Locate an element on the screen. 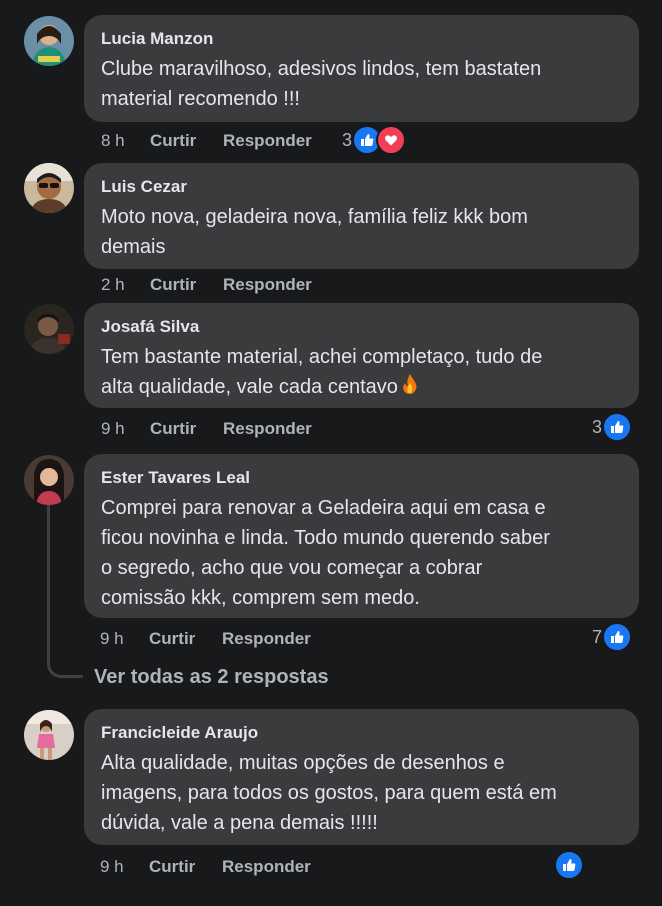  comment-actions: 8 h Curtir Responder is located at coordinates (206, 141).